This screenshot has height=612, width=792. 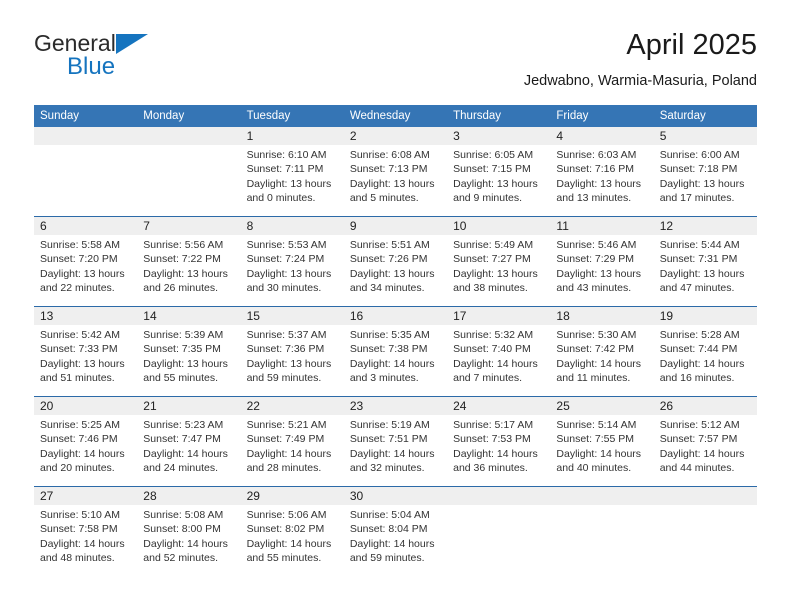 I want to click on day-daylight-l2-text: and 44 minutes., so click(x=697, y=467).